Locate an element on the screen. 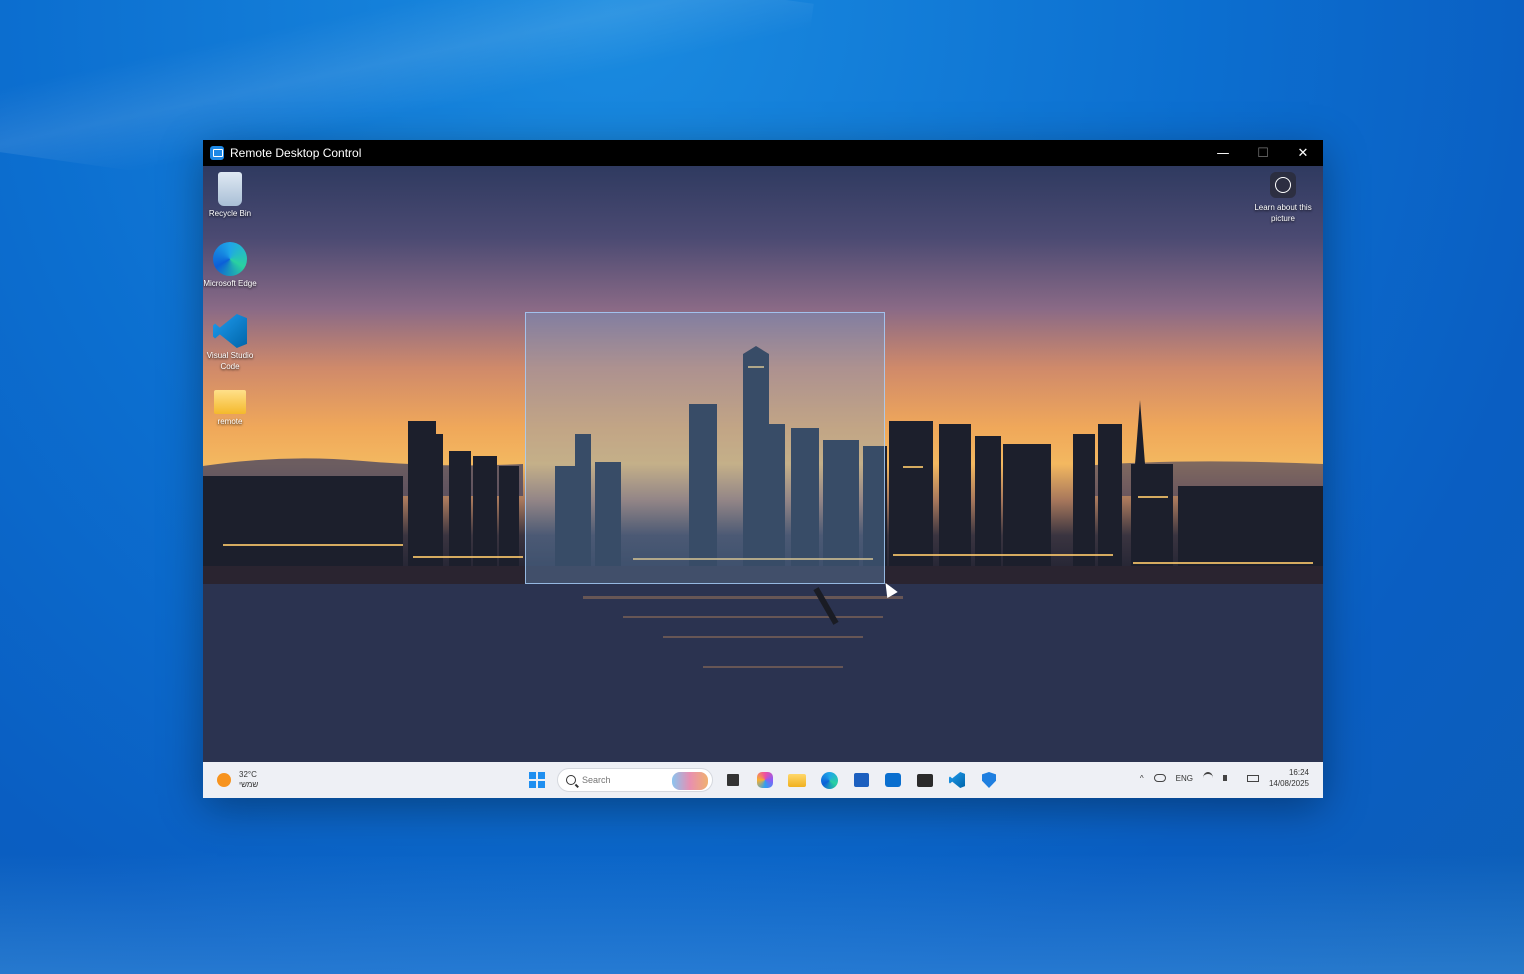 This screenshot has height=974, width=1524. windows-logo-icon is located at coordinates (537, 780).